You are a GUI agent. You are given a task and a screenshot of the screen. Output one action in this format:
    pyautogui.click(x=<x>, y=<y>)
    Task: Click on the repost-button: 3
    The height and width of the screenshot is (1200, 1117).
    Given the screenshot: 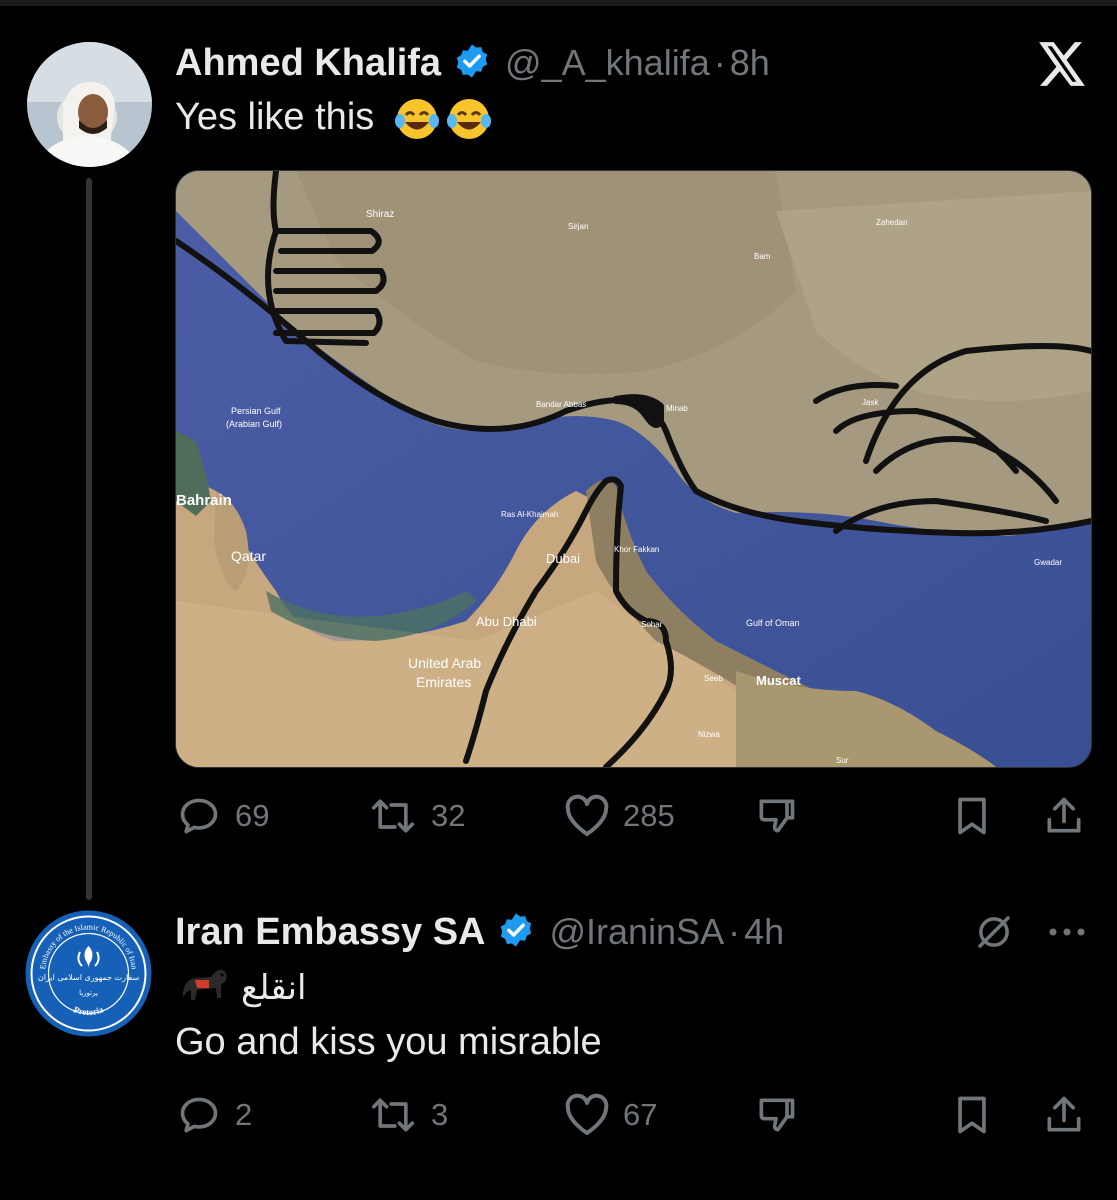 What is the action you would take?
    pyautogui.click(x=407, y=1115)
    